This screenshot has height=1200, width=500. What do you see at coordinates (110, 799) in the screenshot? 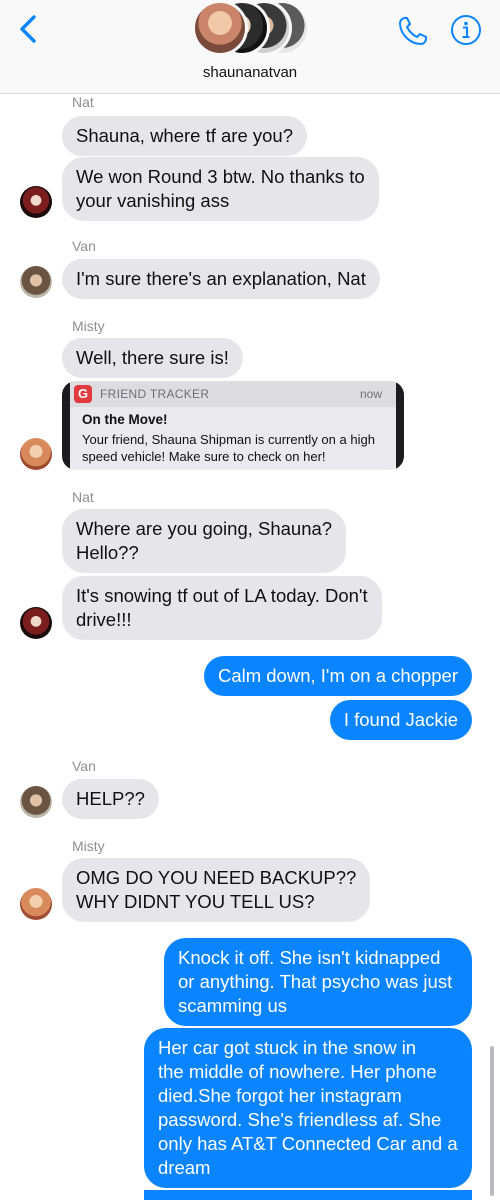
I see `message-bubble: HELP??` at bounding box center [110, 799].